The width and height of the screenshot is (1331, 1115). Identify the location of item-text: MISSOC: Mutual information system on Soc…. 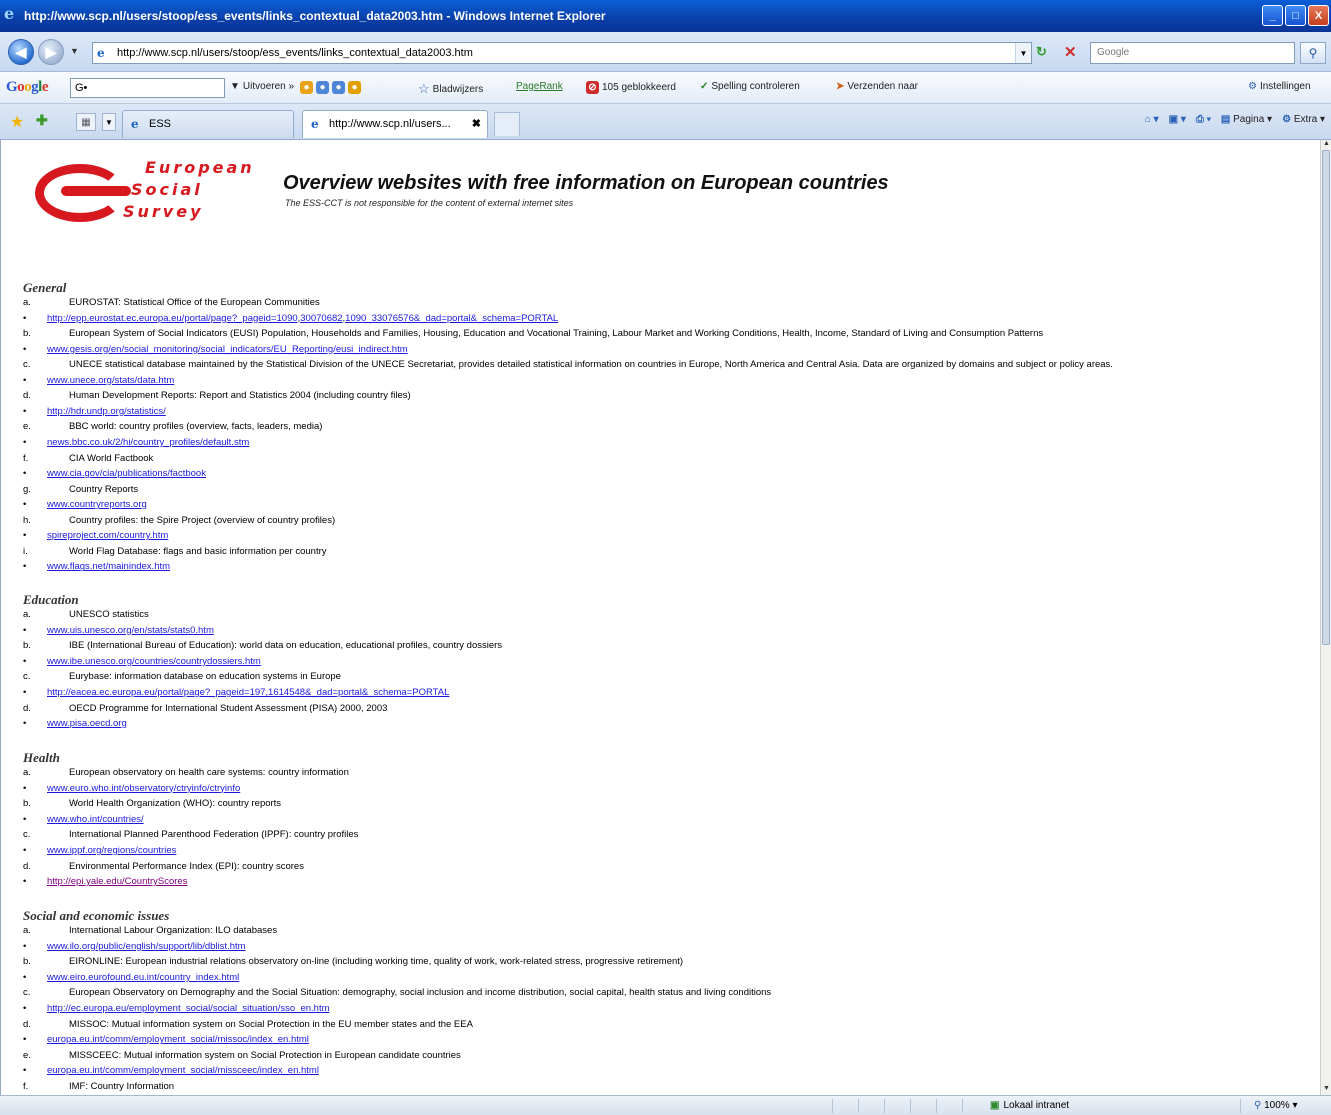
(271, 1024).